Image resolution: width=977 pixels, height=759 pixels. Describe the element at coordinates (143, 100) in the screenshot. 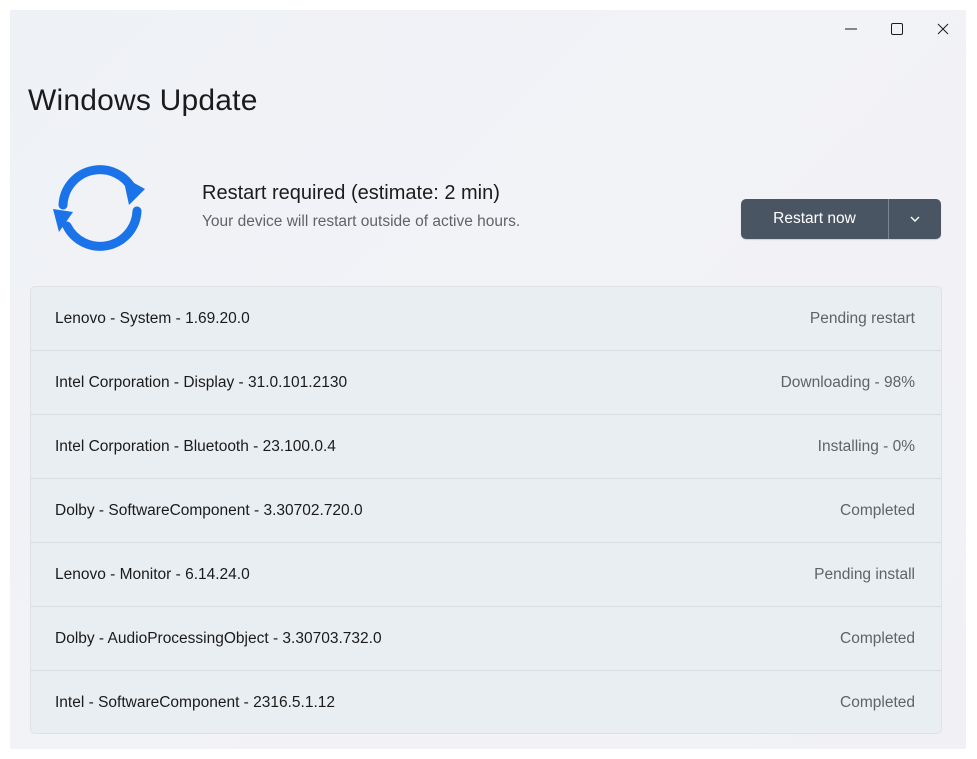

I see `page-title: Windows Update` at that location.